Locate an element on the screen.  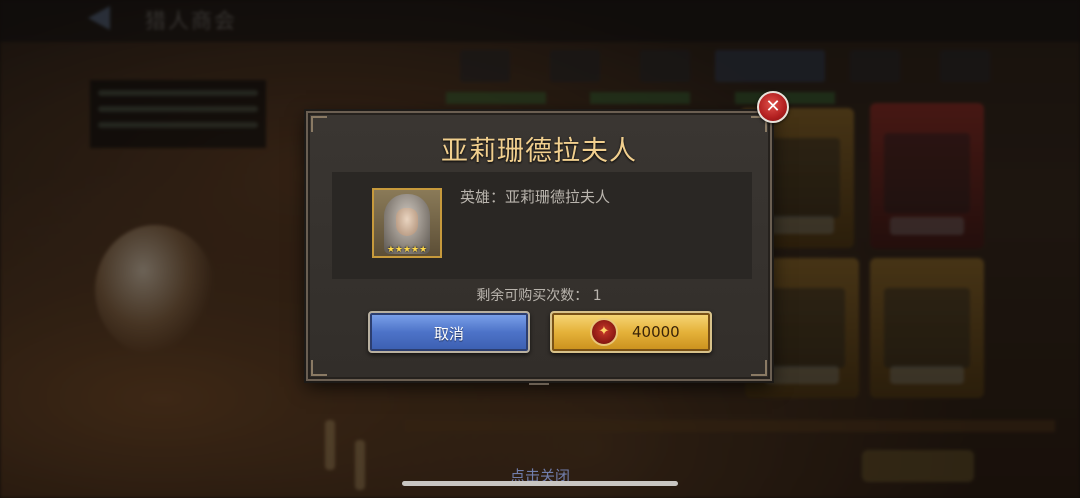
hero-portrait: ★★★★★ is located at coordinates (407, 223).